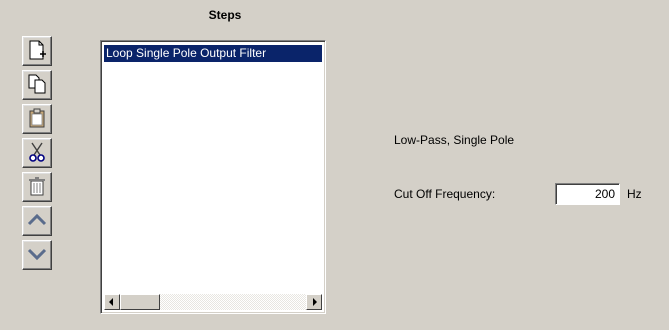 This screenshot has width=669, height=330. I want to click on cutoff-frequency-label: Cut Off Frequency:, so click(445, 194).